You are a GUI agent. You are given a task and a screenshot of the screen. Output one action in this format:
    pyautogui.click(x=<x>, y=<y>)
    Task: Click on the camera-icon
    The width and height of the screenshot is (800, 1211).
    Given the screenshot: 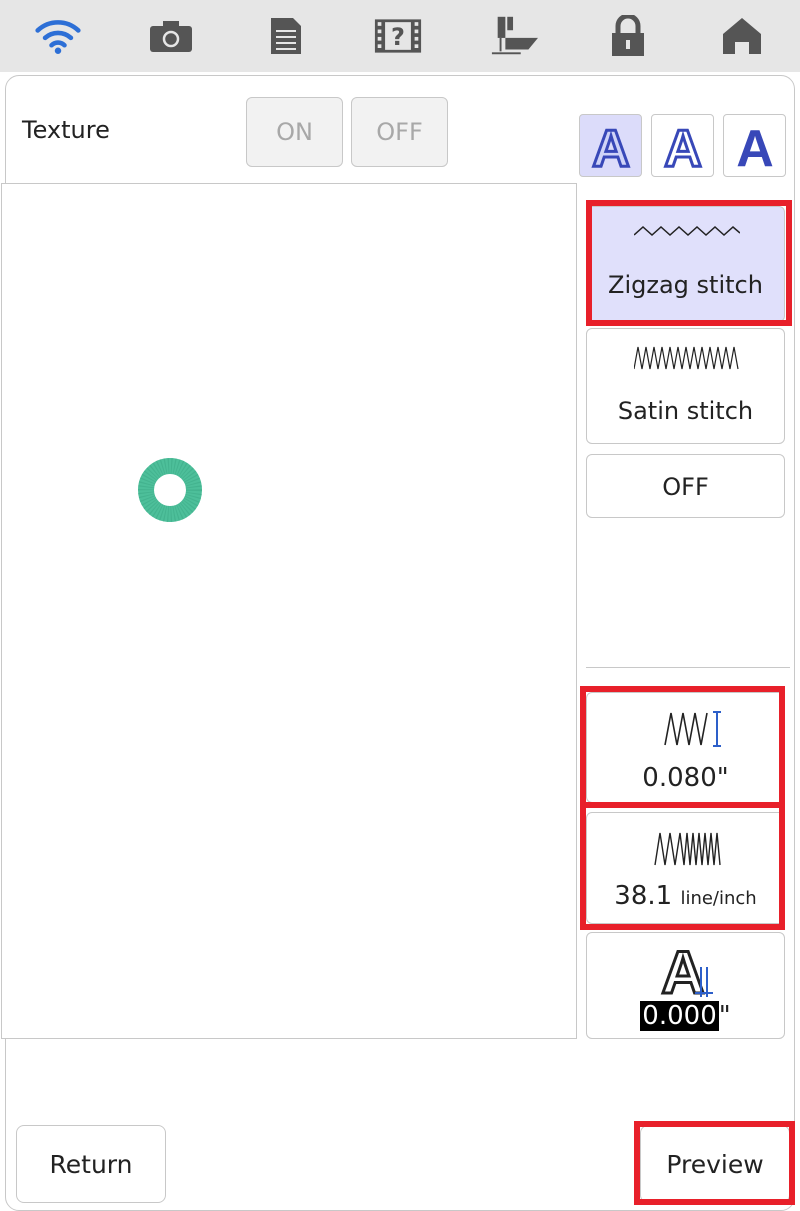 What is the action you would take?
    pyautogui.click(x=171, y=36)
    